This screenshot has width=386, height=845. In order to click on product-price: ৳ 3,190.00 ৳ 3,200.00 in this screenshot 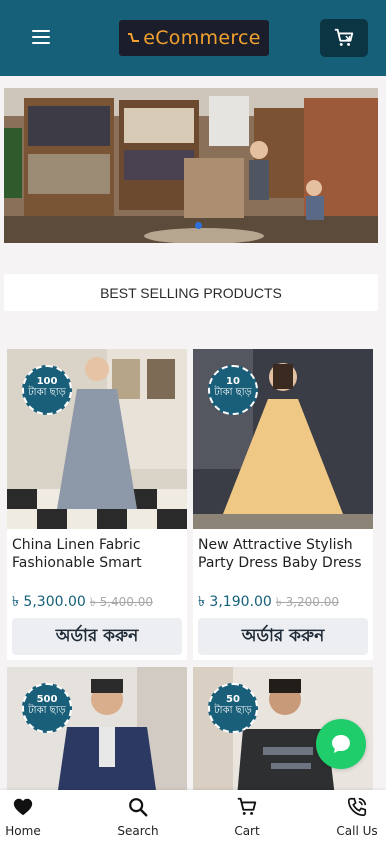, I will do `click(268, 602)`.